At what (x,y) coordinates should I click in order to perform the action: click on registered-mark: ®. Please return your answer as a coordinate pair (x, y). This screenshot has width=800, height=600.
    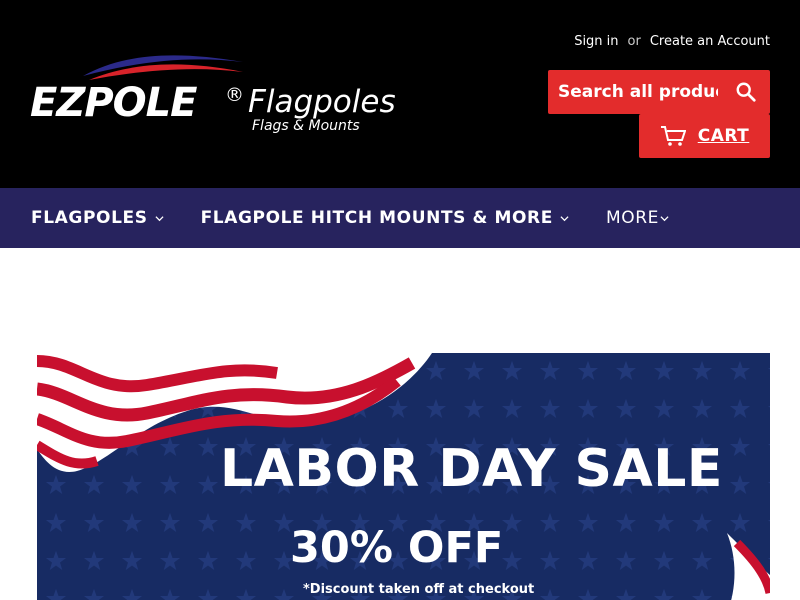
    Looking at the image, I should click on (234, 95).